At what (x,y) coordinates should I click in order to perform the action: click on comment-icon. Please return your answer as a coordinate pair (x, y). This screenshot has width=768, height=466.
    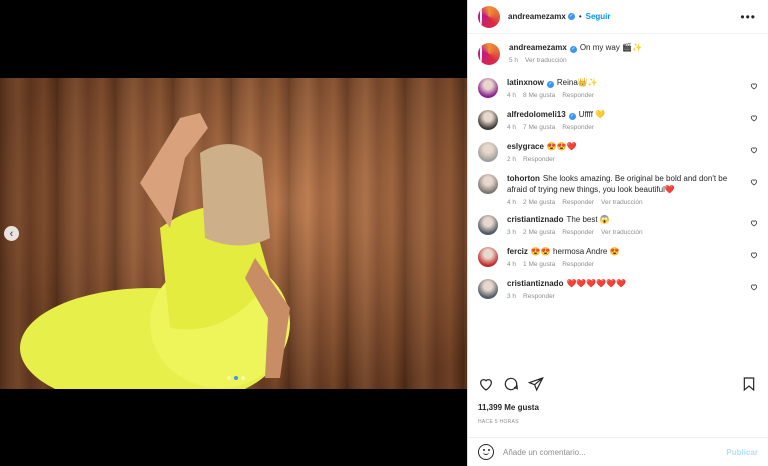
    Looking at the image, I should click on (511, 384).